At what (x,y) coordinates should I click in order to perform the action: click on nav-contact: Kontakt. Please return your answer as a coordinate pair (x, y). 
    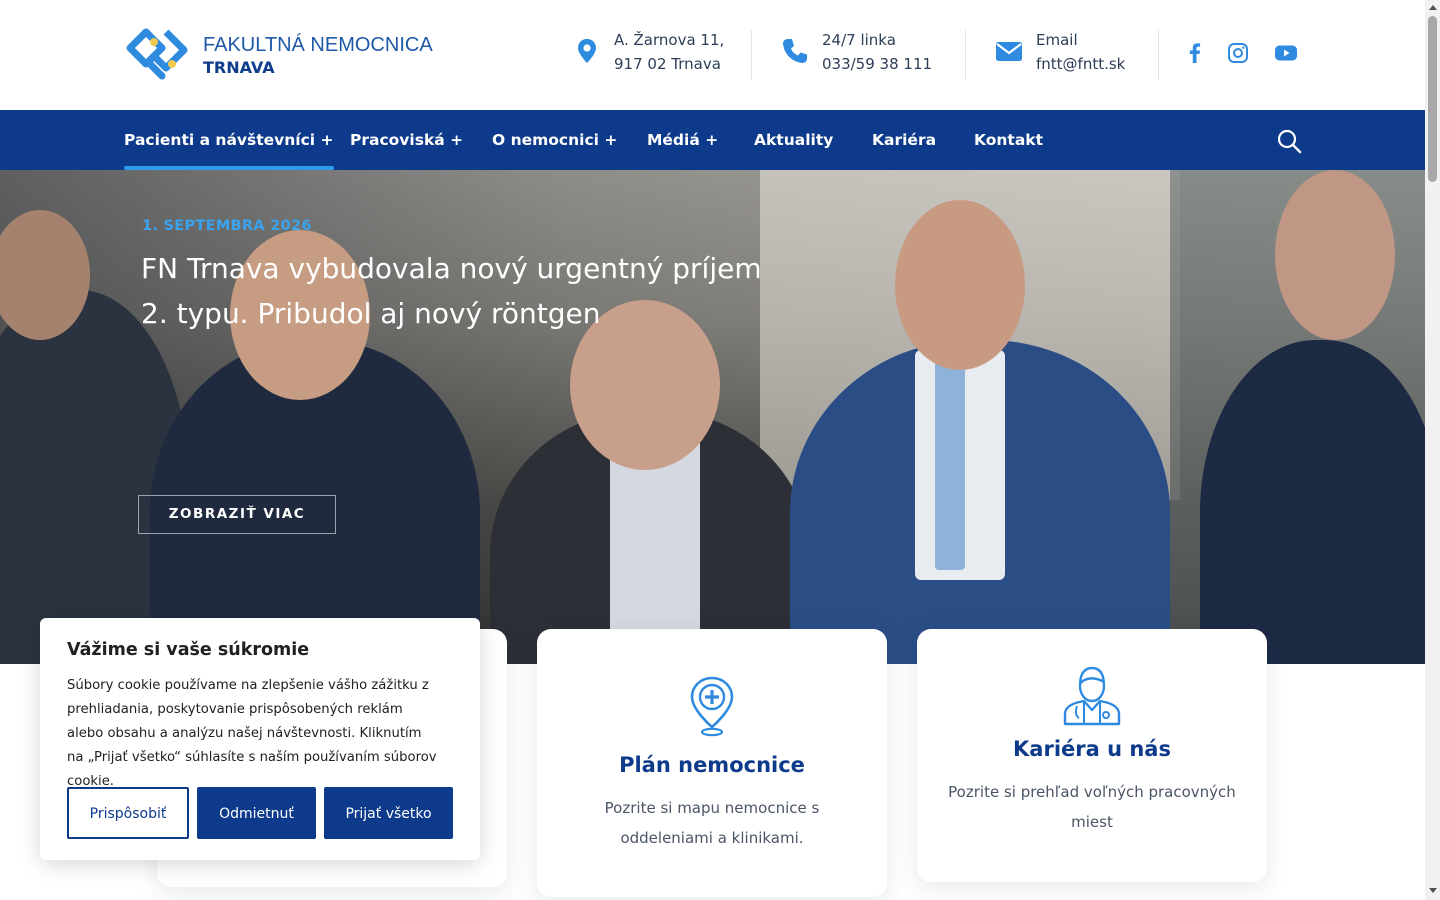
    Looking at the image, I should click on (1008, 140).